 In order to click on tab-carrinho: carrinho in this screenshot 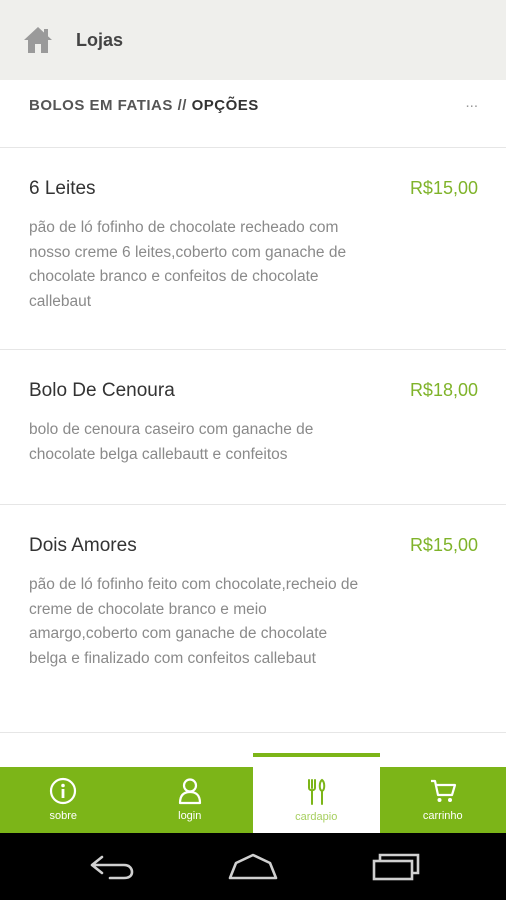, I will do `click(443, 800)`.